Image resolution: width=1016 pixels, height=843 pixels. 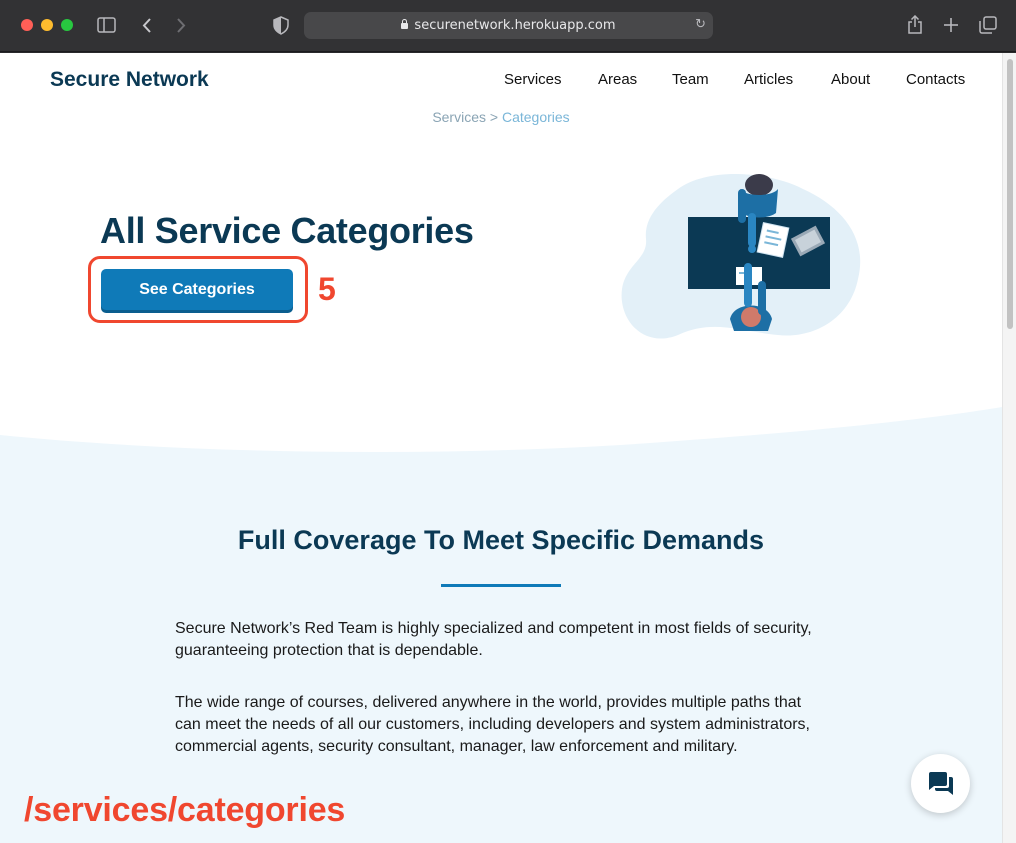 I want to click on address-bar: securenetwork.herokuapp.com ↻, so click(x=508, y=25).